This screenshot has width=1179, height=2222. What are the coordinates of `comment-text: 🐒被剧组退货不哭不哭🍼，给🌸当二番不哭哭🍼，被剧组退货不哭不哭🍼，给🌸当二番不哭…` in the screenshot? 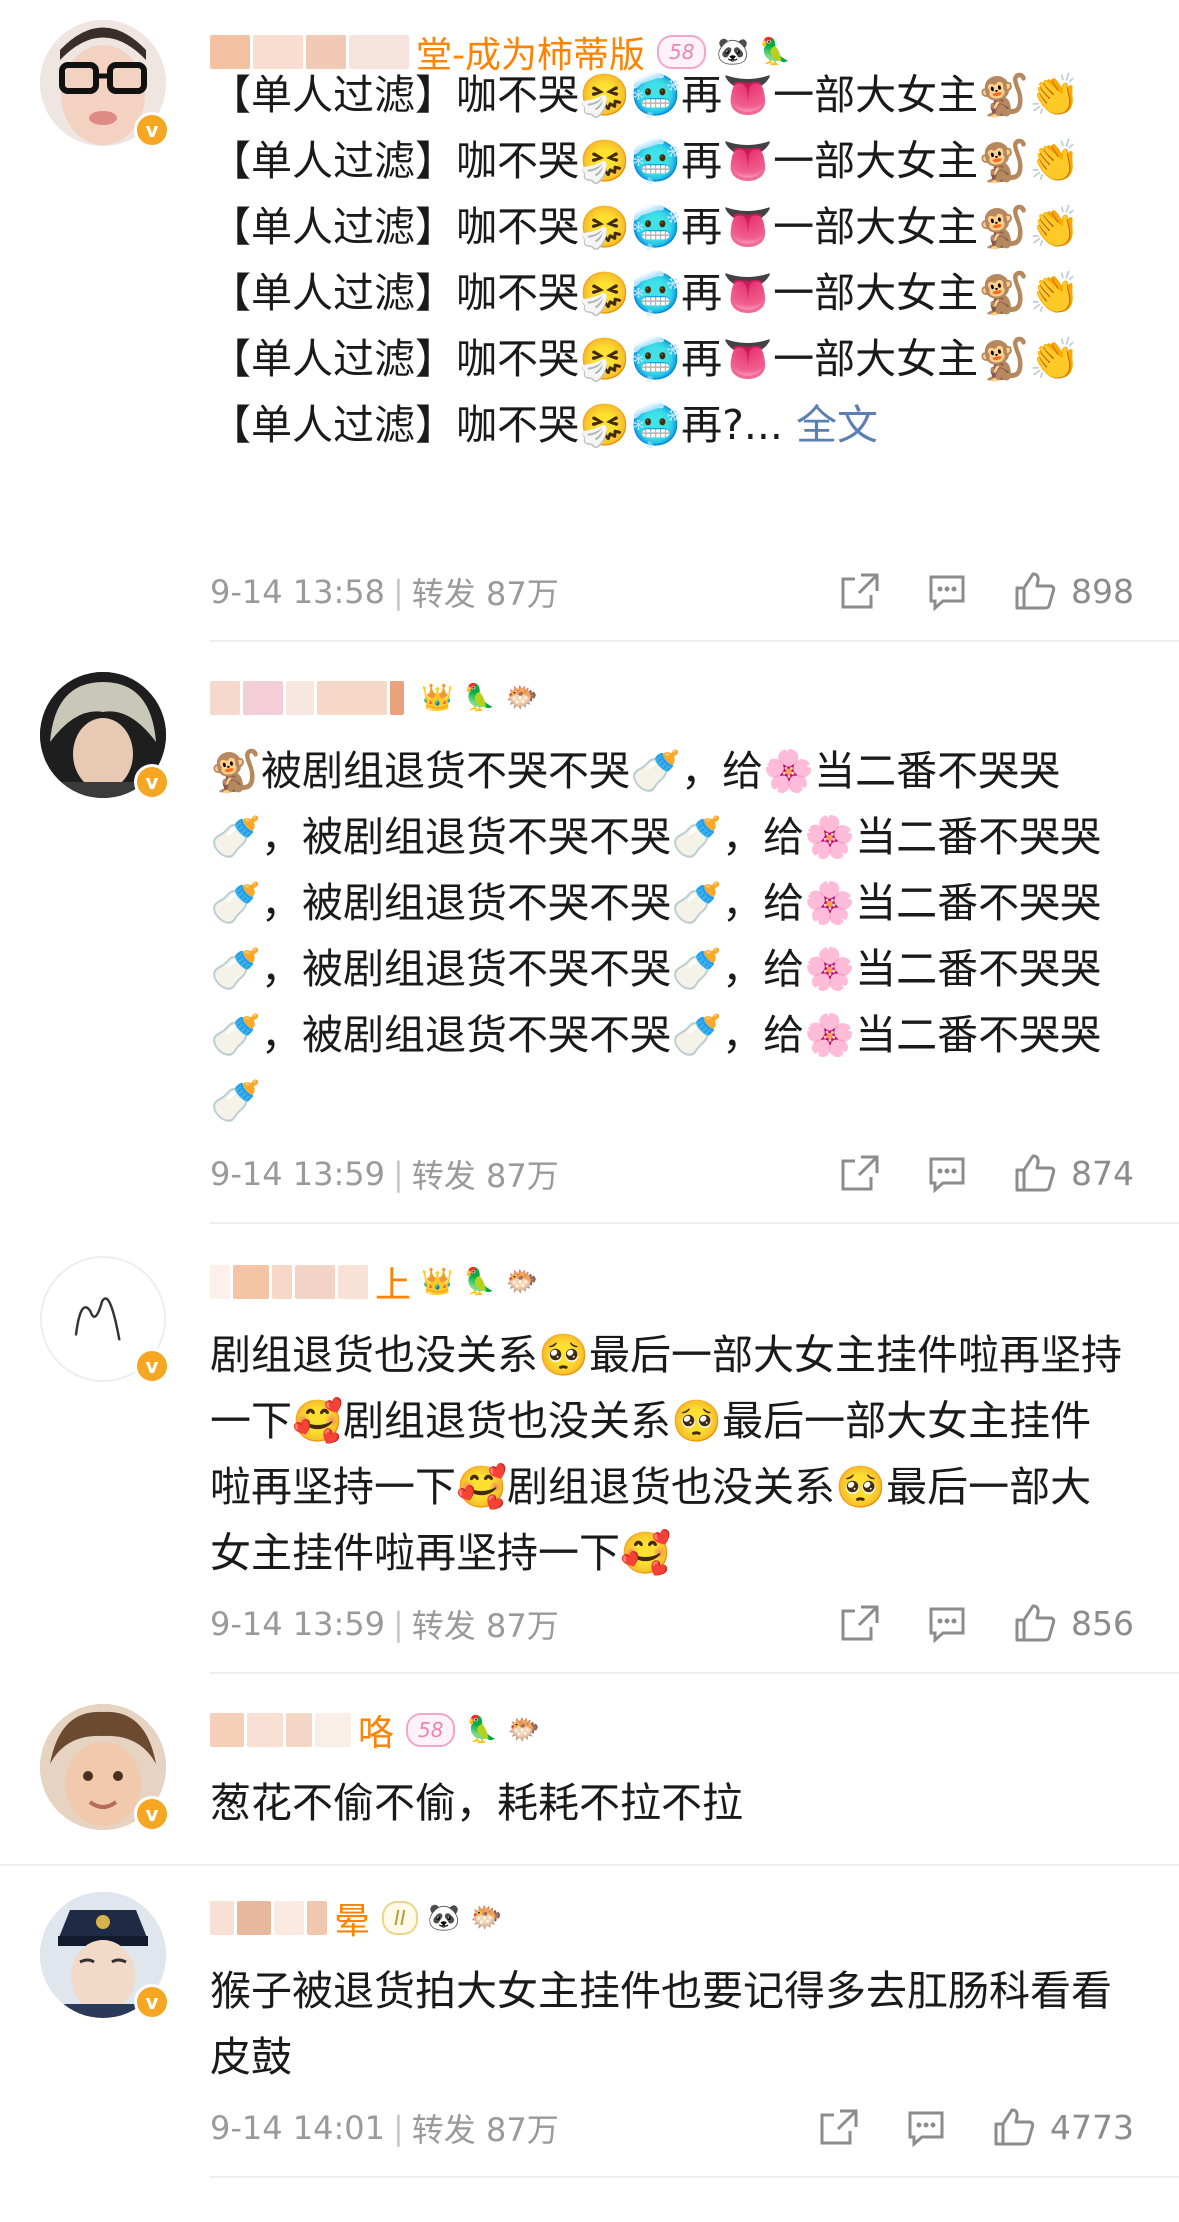 It's located at (670, 936).